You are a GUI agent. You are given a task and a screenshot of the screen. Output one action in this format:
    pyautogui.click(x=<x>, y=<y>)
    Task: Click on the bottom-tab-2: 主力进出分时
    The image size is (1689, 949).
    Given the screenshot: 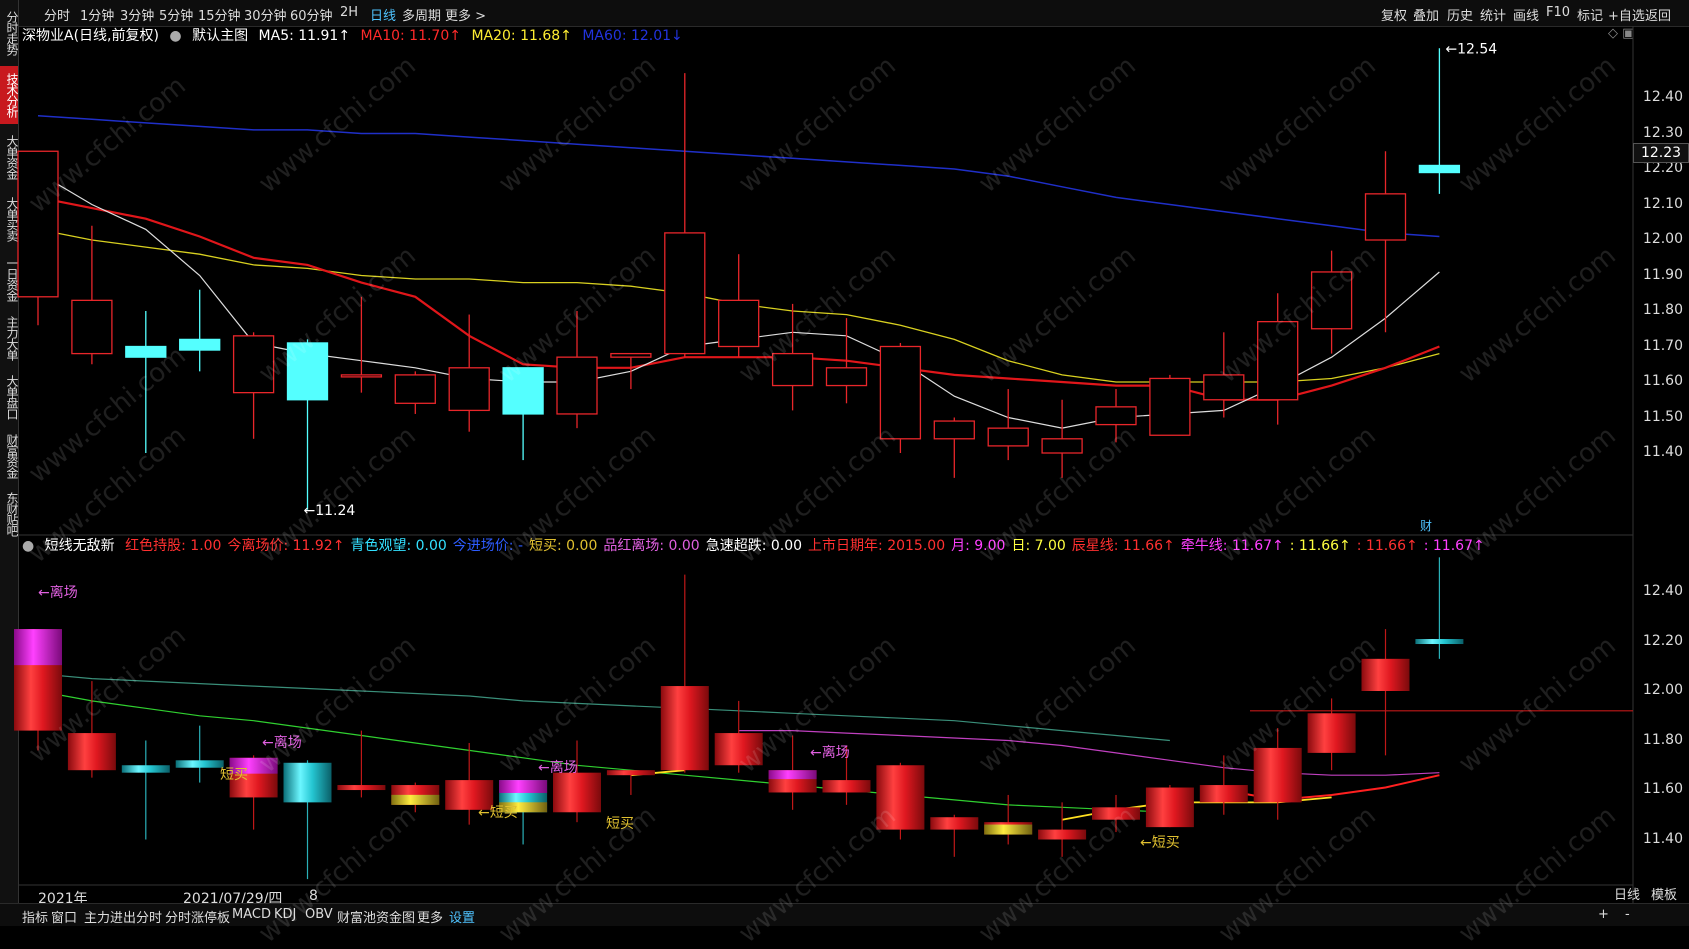 What is the action you would take?
    pyautogui.click(x=123, y=916)
    